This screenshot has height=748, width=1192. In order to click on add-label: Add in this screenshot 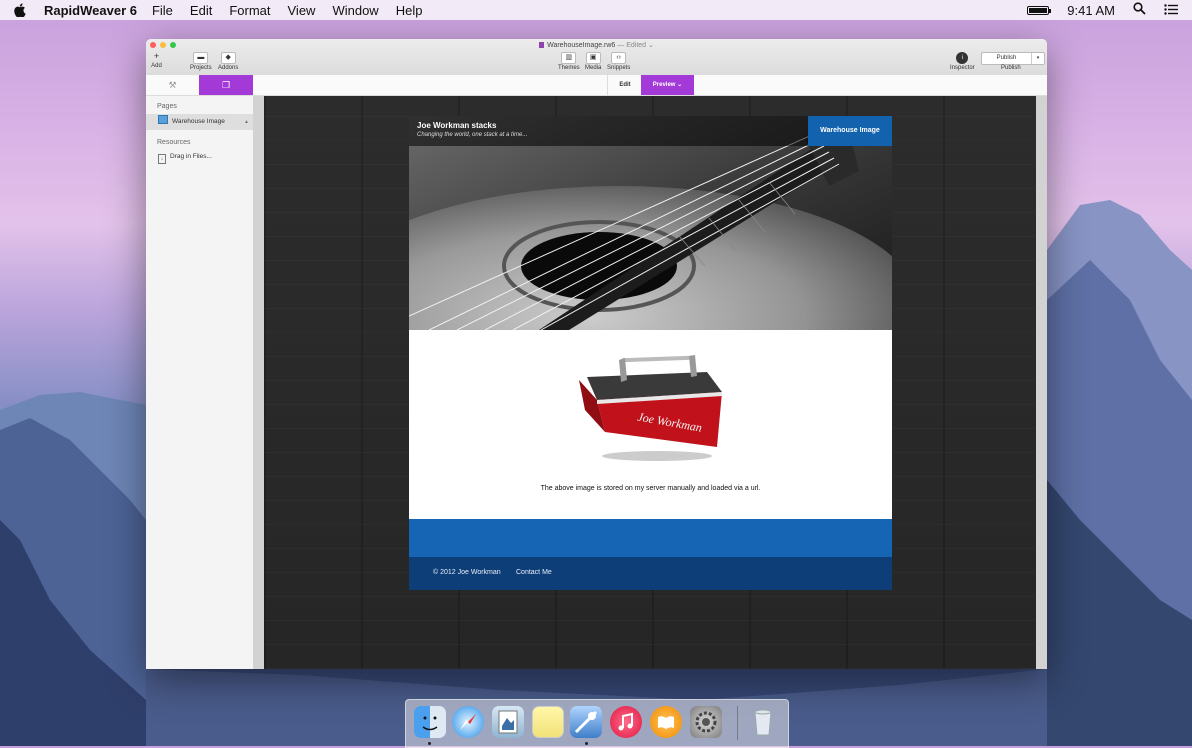, I will do `click(156, 66)`.